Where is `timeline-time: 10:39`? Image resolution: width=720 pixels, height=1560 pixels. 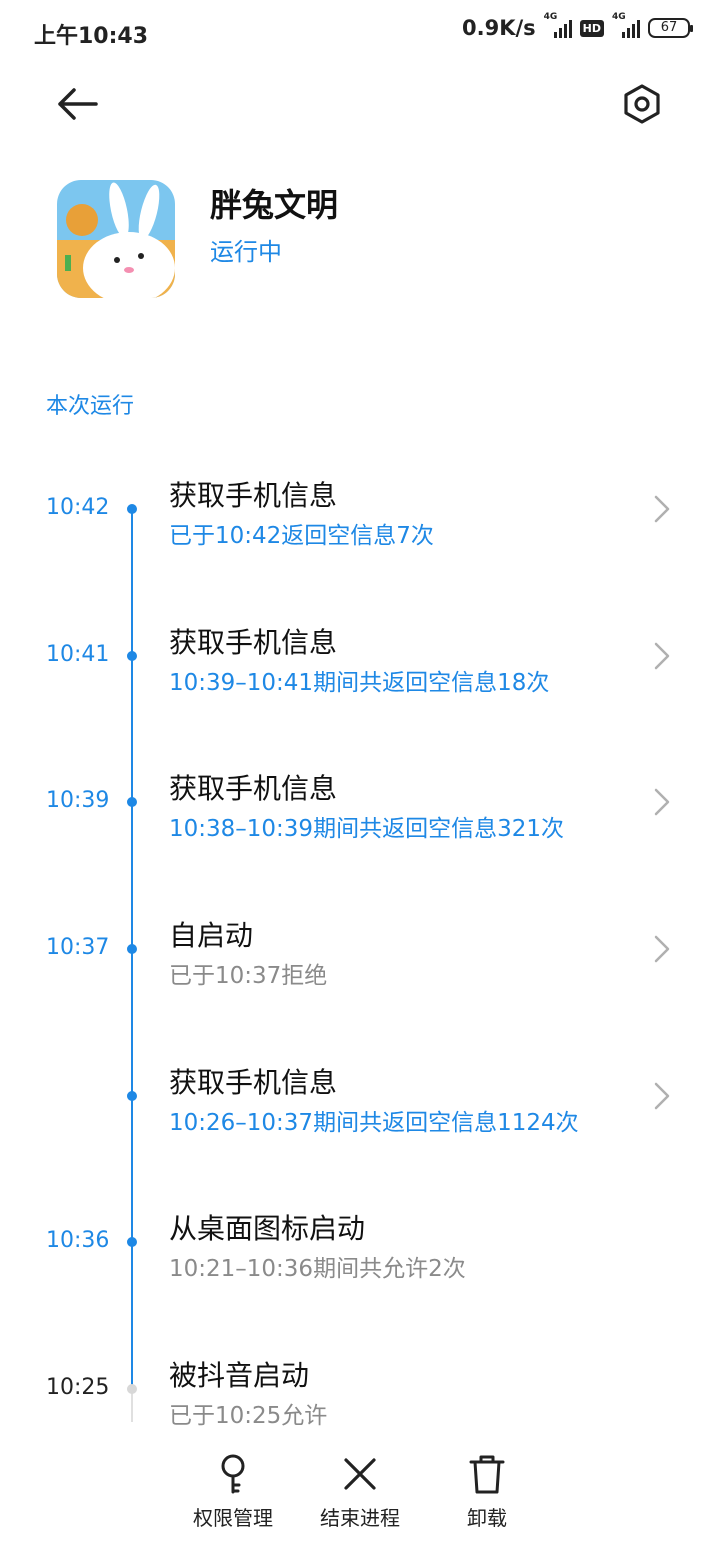 timeline-time: 10:39 is located at coordinates (78, 800).